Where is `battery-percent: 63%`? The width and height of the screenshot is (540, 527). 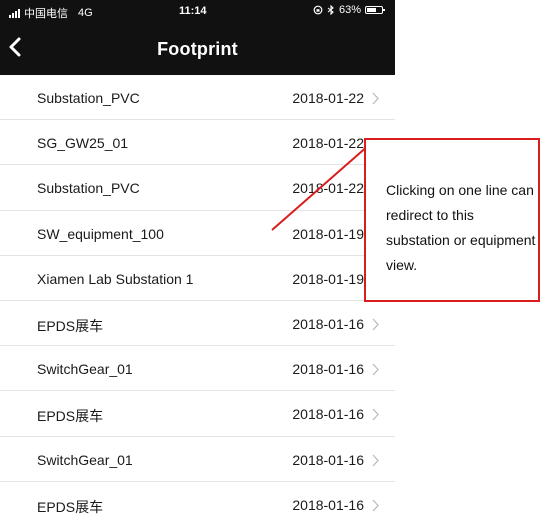 battery-percent: 63% is located at coordinates (349, 10).